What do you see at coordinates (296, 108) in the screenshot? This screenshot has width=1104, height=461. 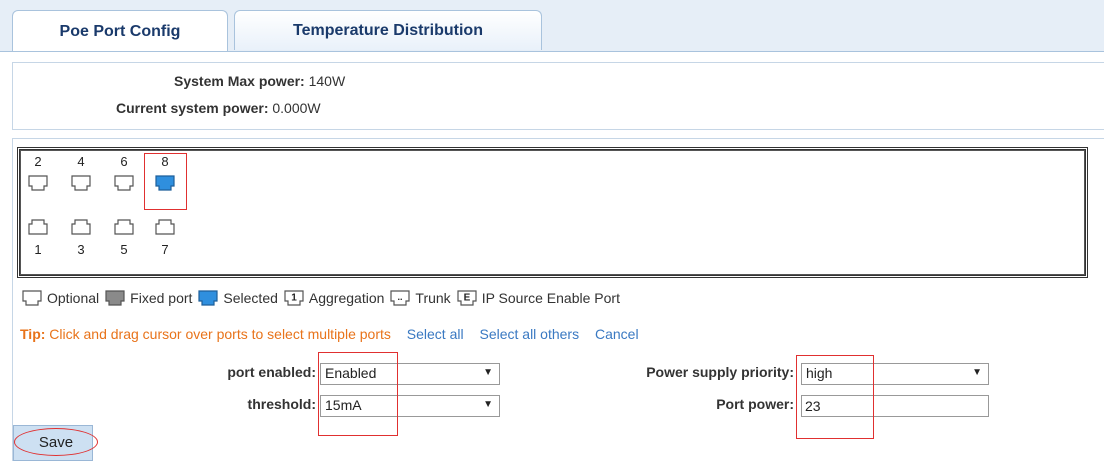 I see `current-power-value: 0.000W` at bounding box center [296, 108].